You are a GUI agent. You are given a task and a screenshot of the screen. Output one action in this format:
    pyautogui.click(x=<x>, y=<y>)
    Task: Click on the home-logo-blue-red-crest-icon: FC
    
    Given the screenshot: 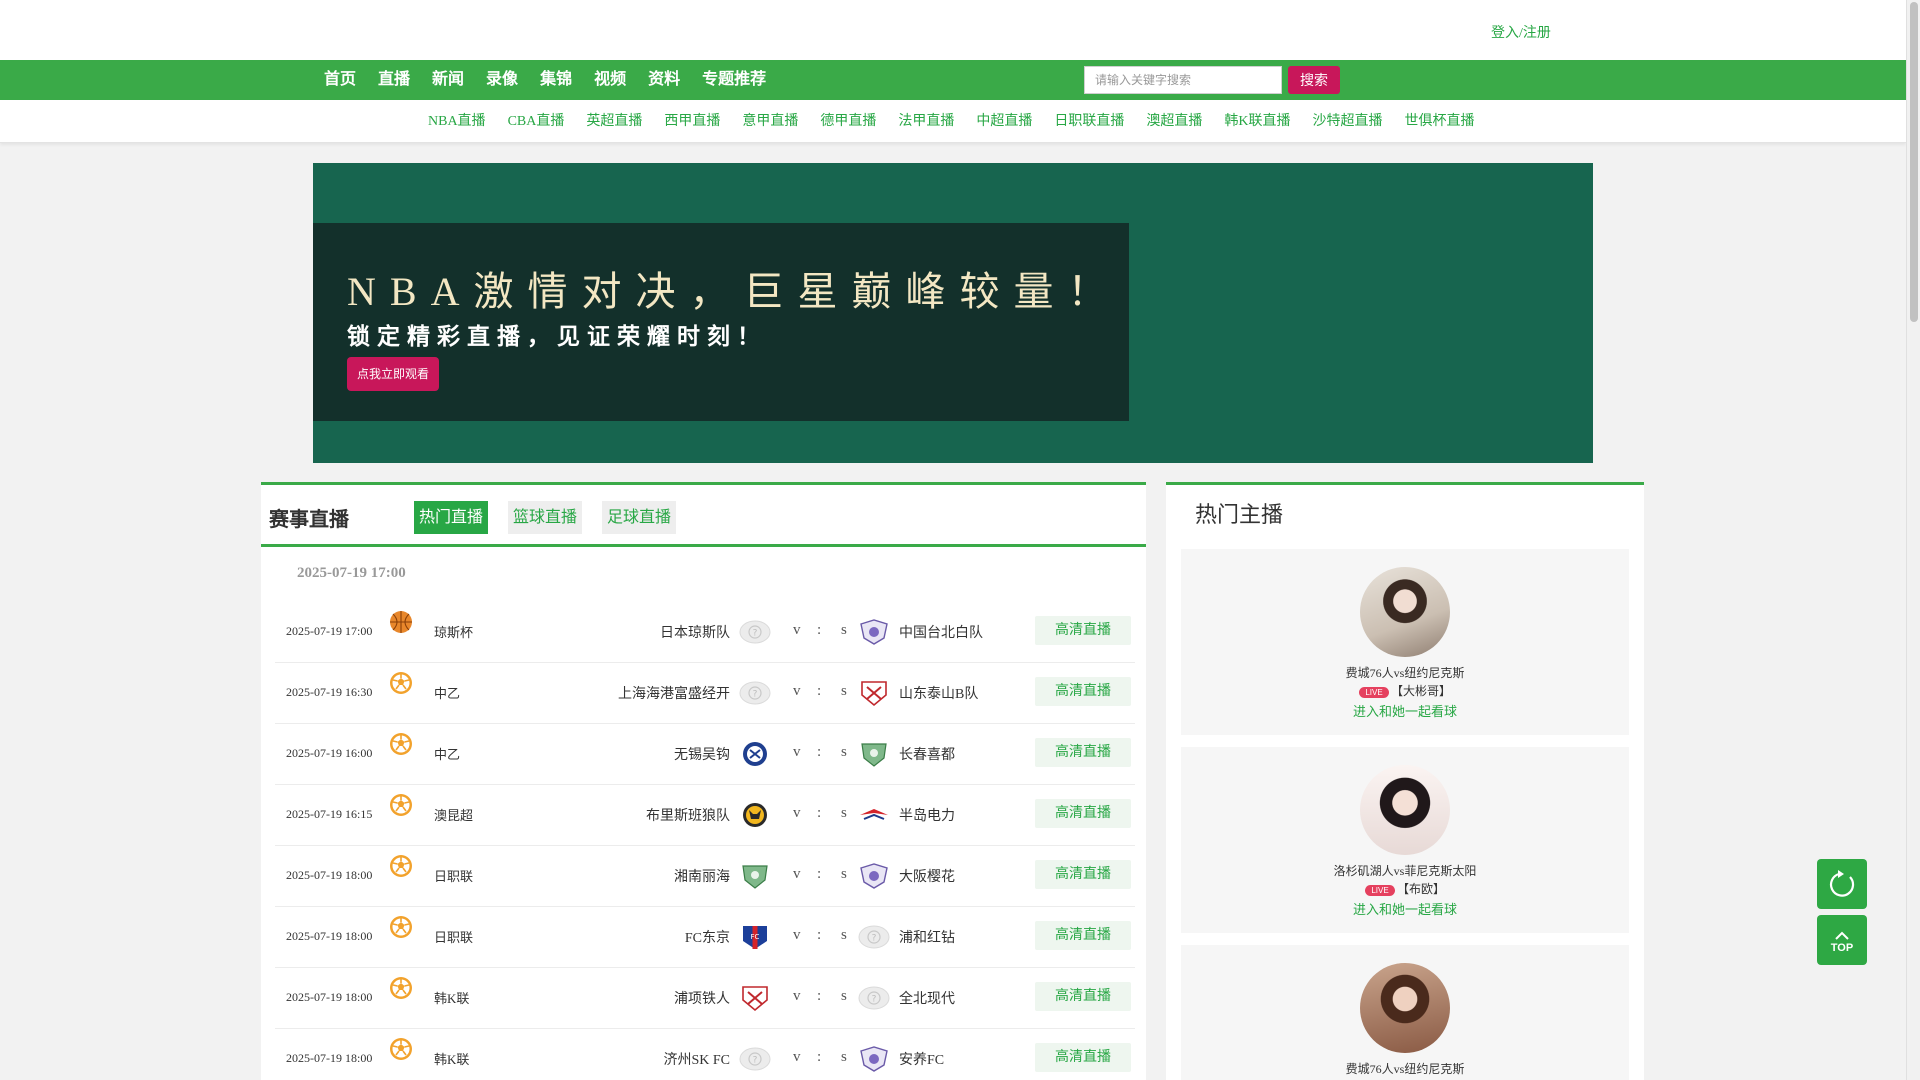 What is the action you would take?
    pyautogui.click(x=755, y=937)
    